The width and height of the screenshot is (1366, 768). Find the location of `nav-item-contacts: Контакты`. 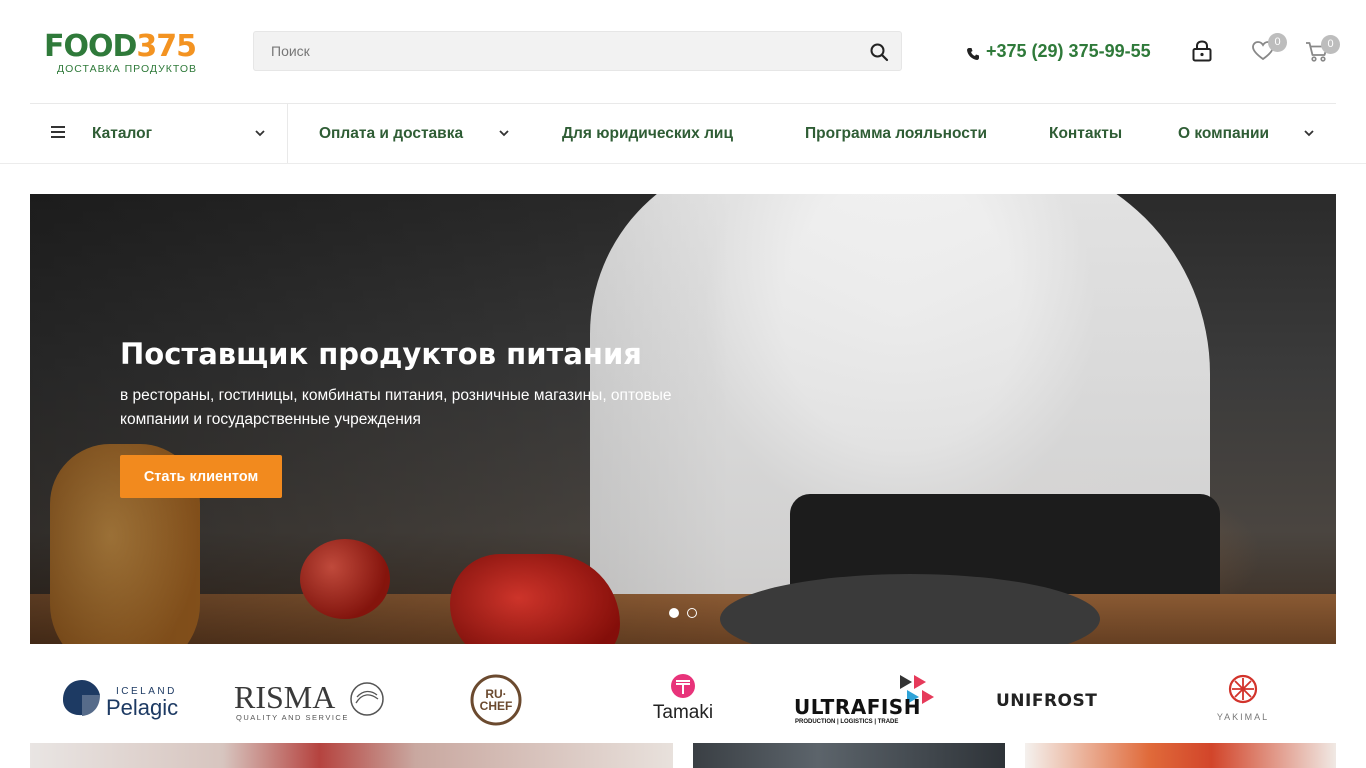

nav-item-contacts: Контакты is located at coordinates (1085, 133).